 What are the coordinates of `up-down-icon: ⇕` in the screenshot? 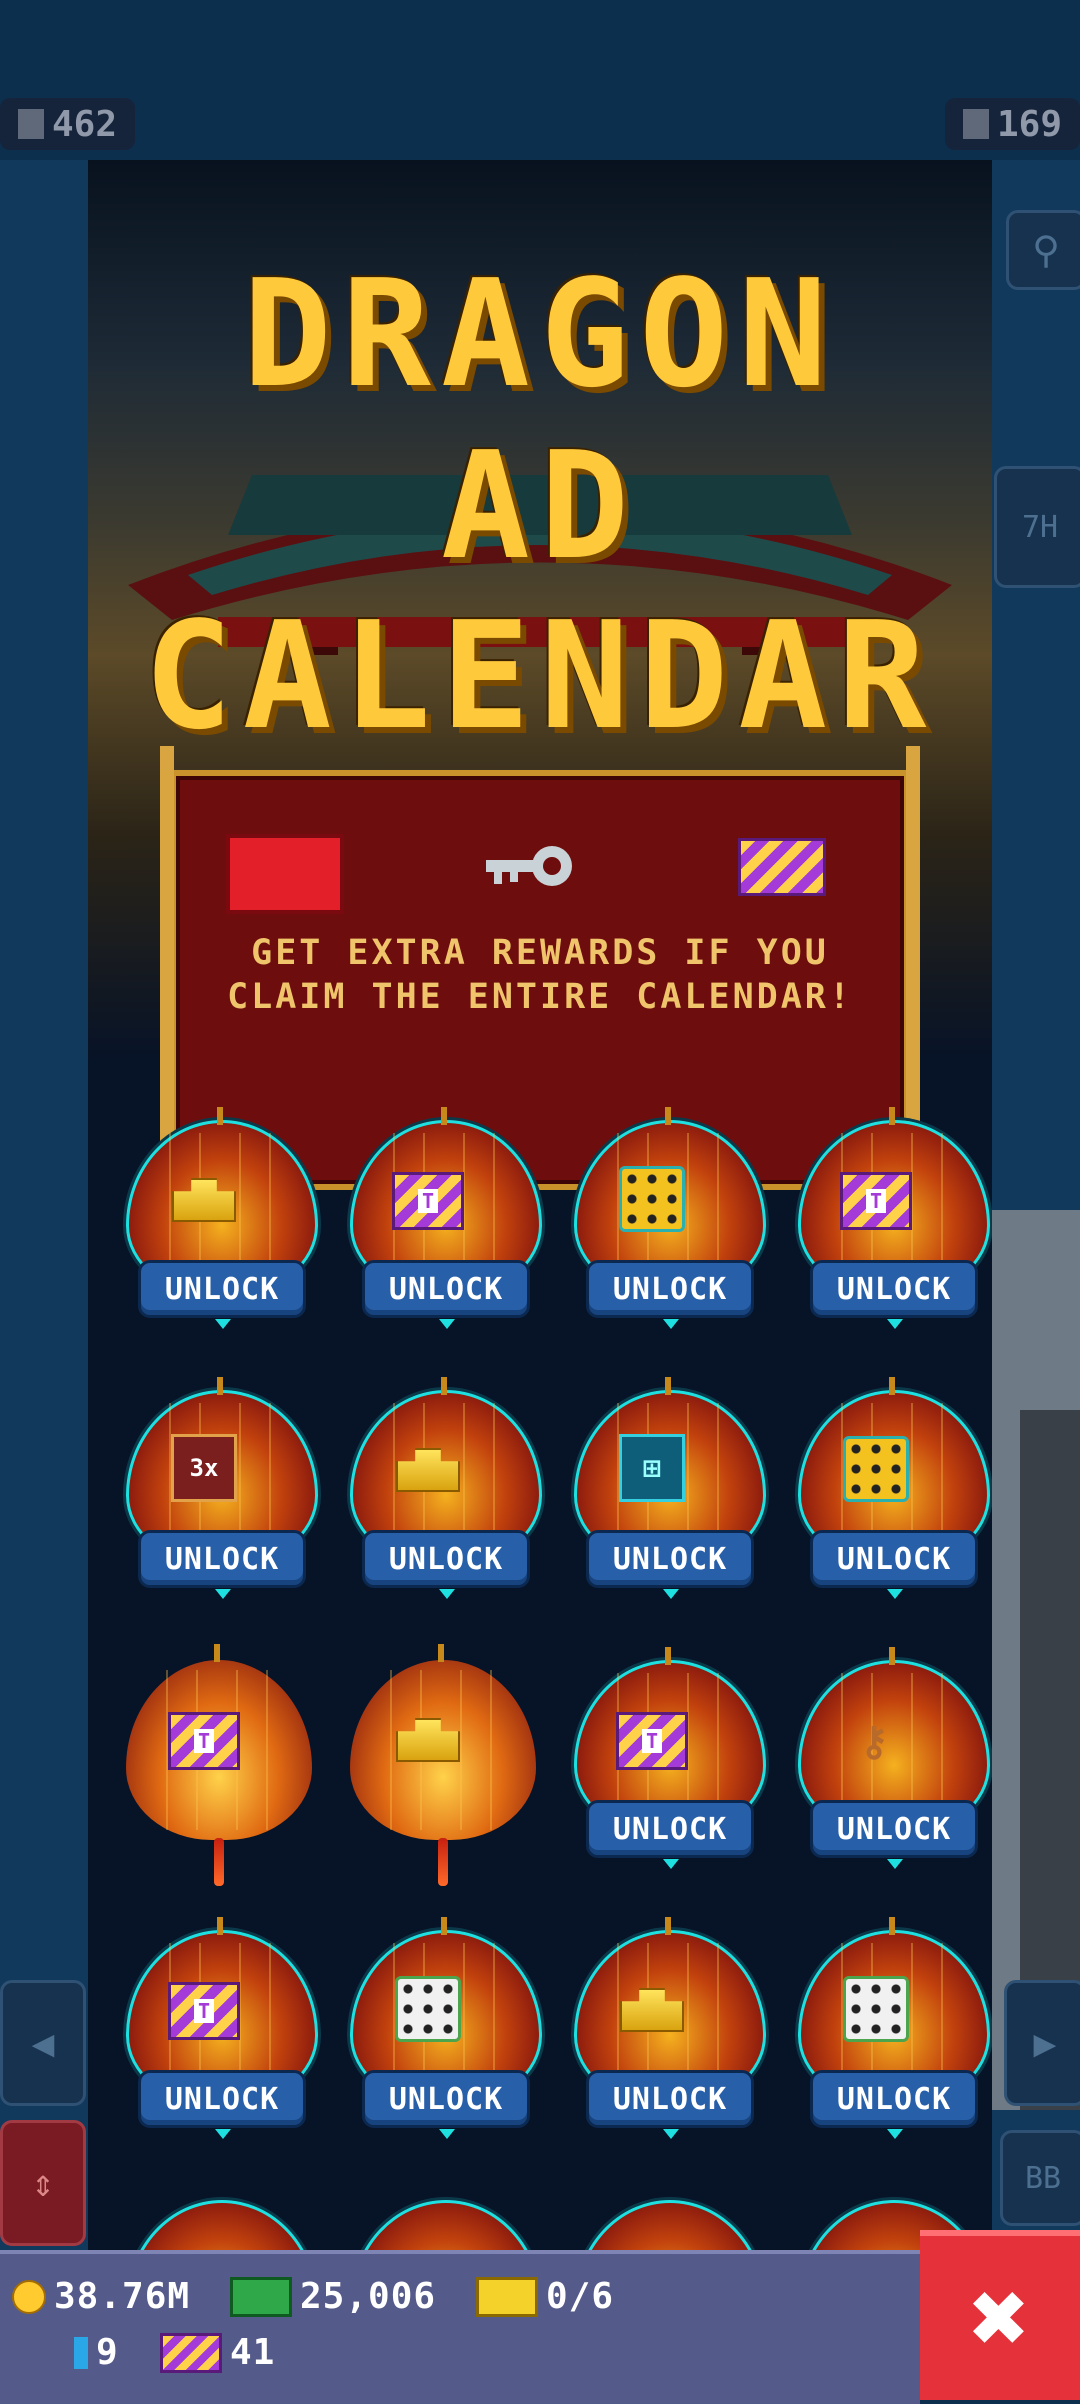 It's located at (43, 2183).